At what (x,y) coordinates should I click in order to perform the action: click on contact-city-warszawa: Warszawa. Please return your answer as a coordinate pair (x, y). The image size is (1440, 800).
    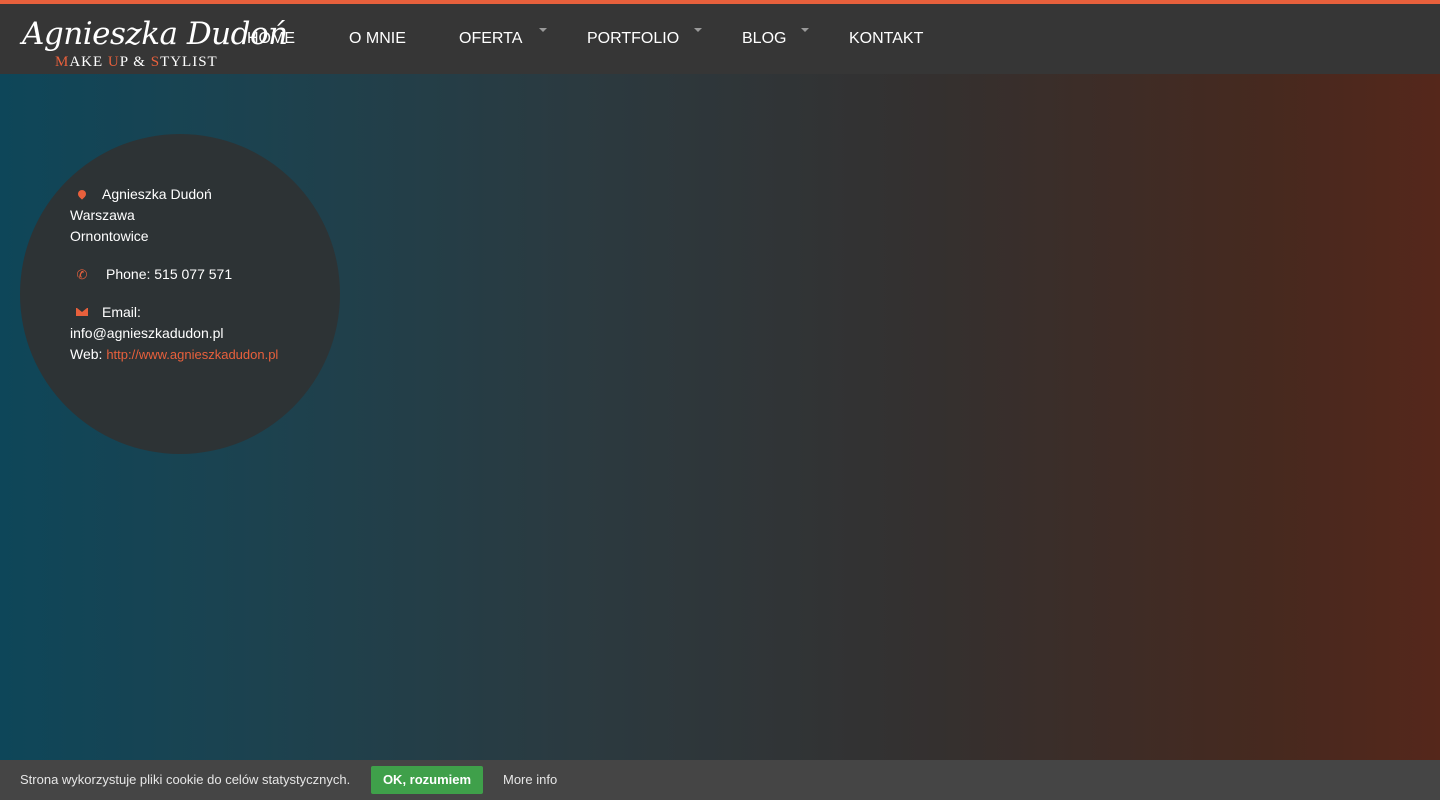
    Looking at the image, I should click on (102, 215).